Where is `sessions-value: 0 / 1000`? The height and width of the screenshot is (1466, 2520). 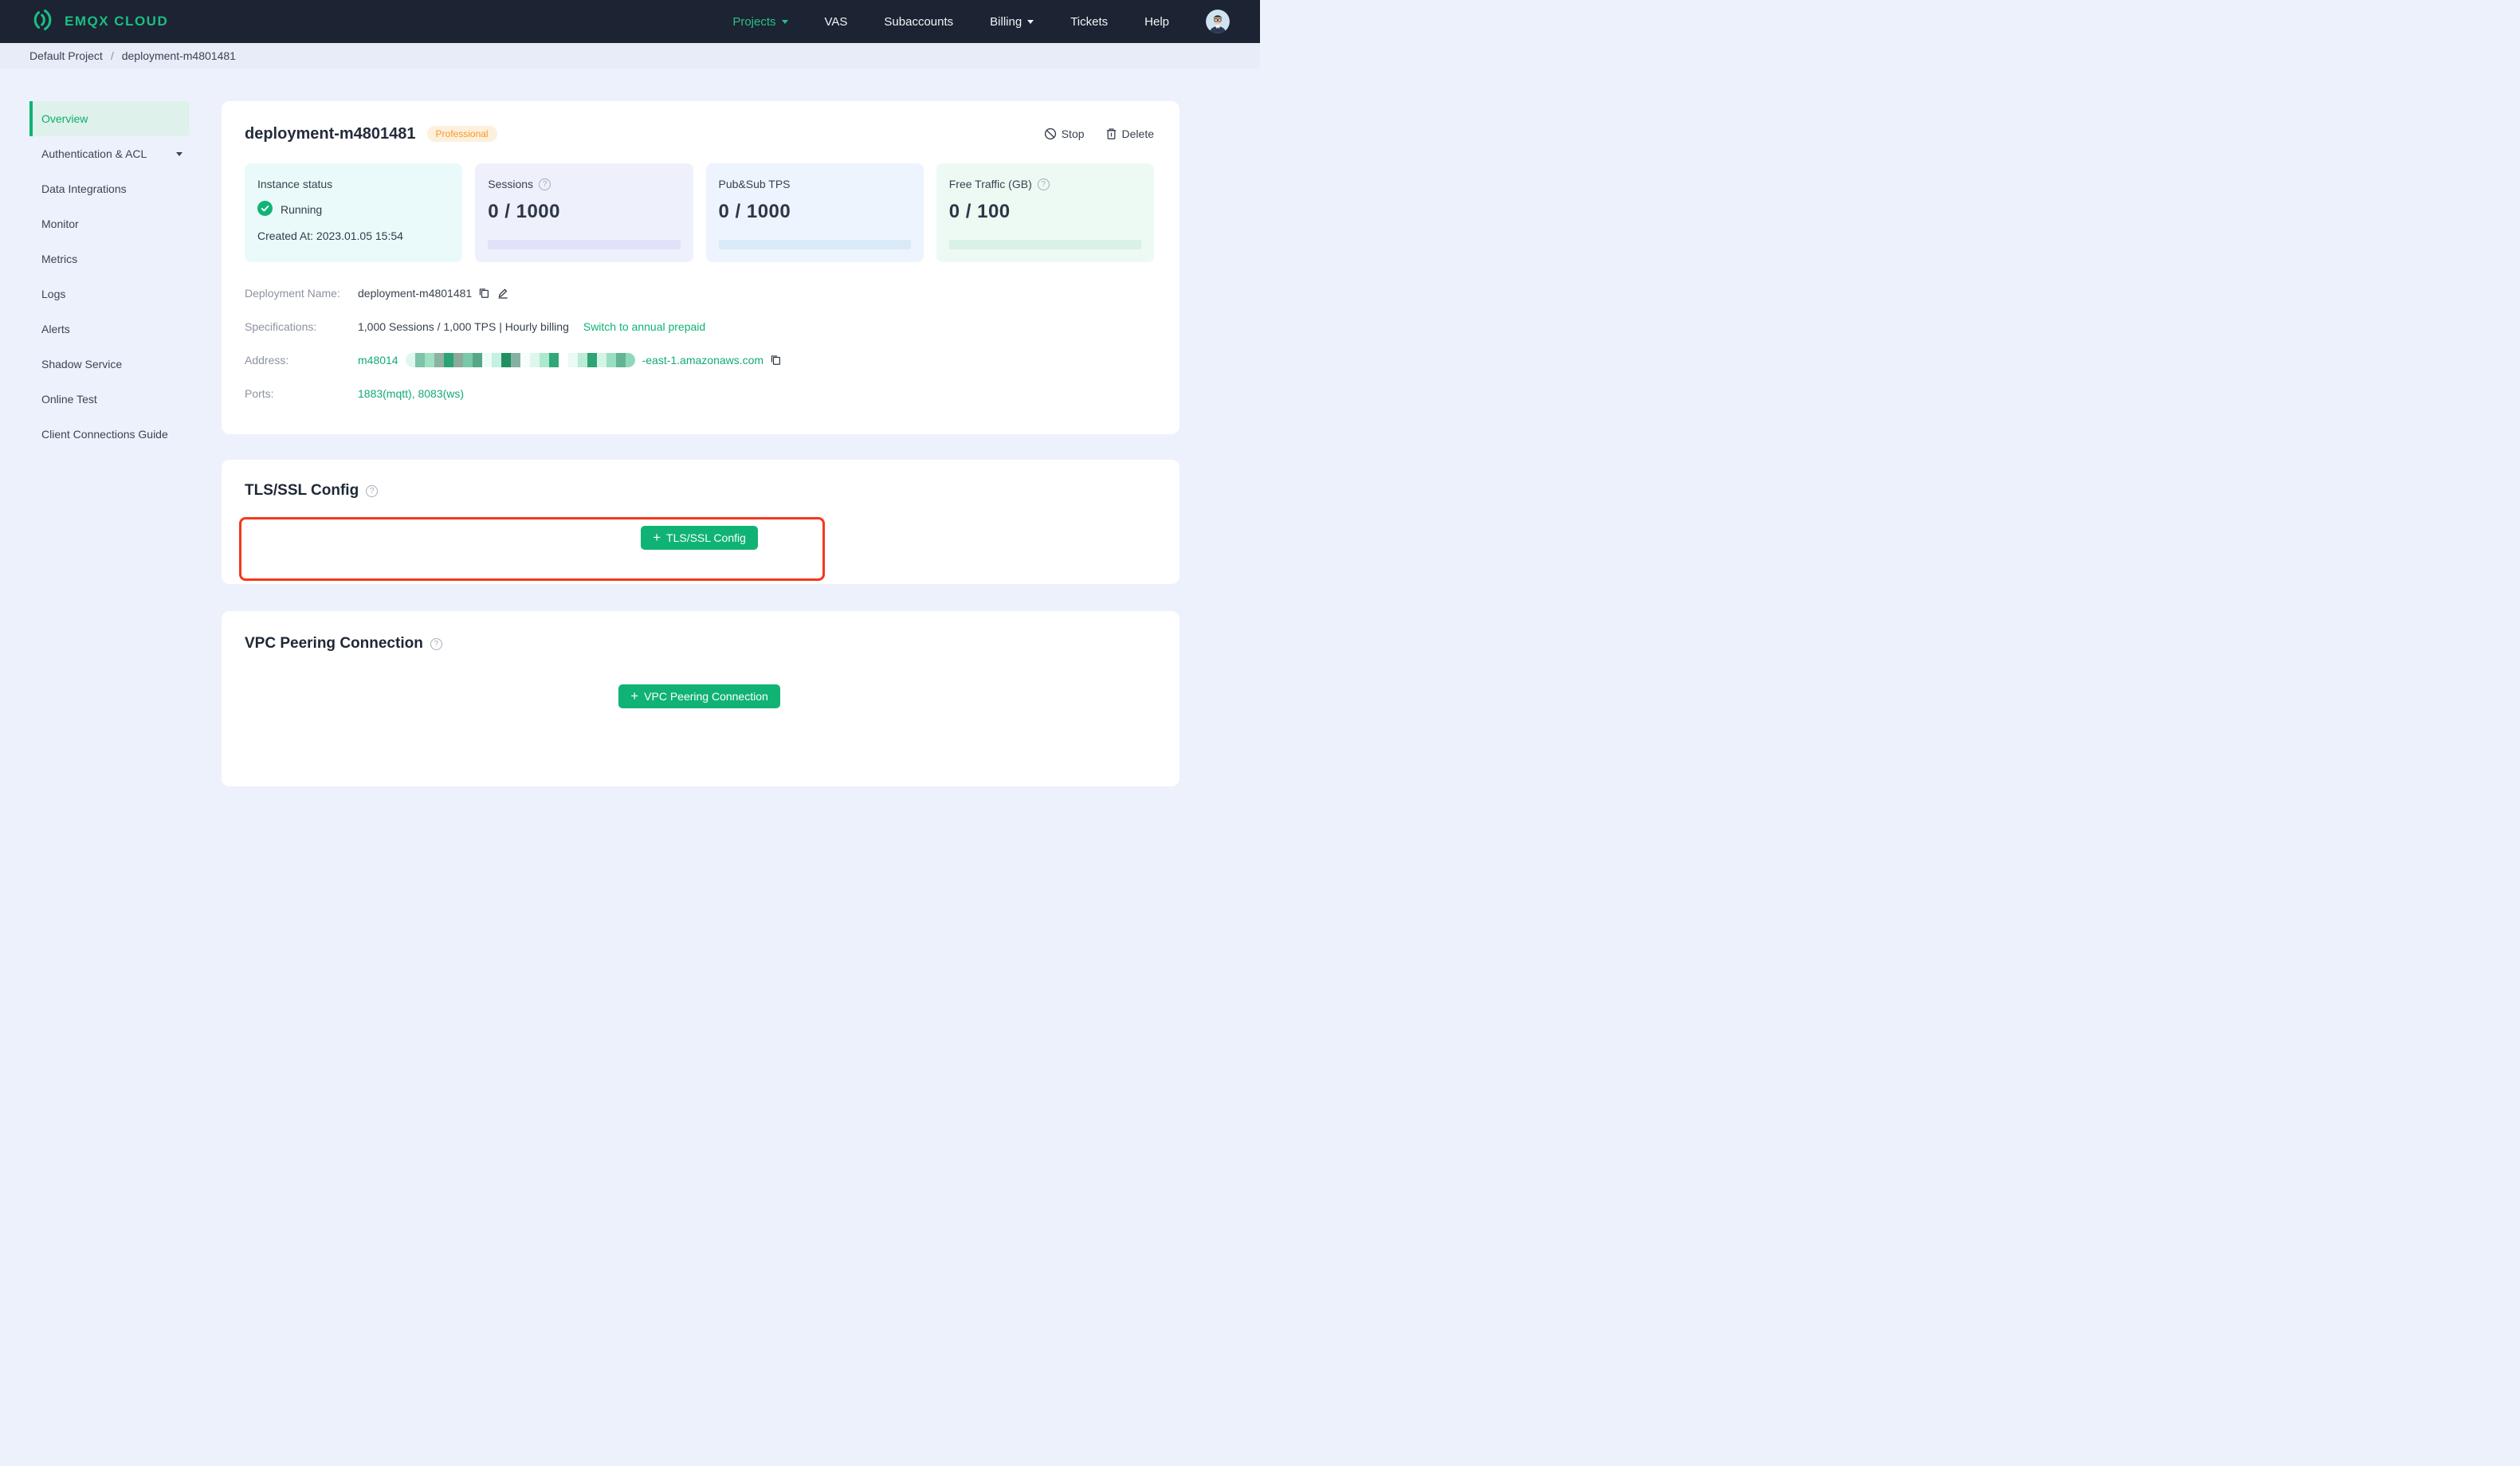
sessions-value: 0 / 1000 is located at coordinates (524, 211).